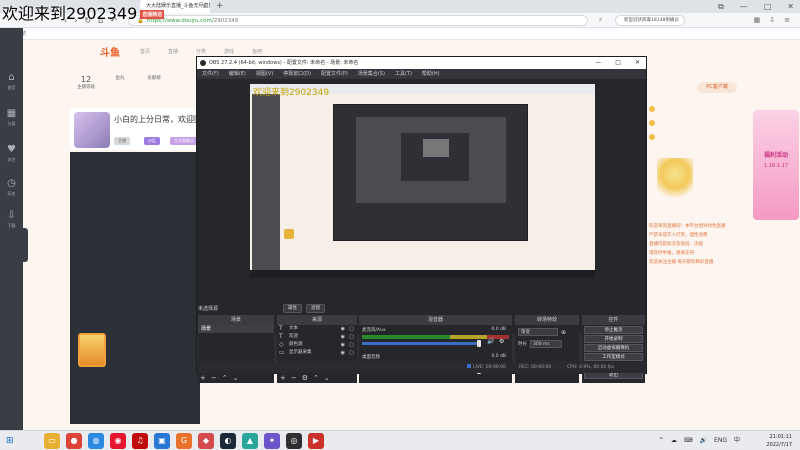  Describe the element at coordinates (431, 74) in the screenshot. I see `menu-help: 帮助(H)` at that location.